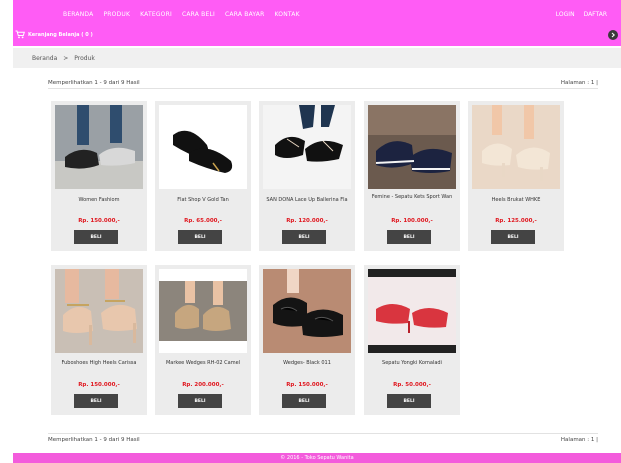  I want to click on breadcrumb-current: Produk, so click(84, 58).